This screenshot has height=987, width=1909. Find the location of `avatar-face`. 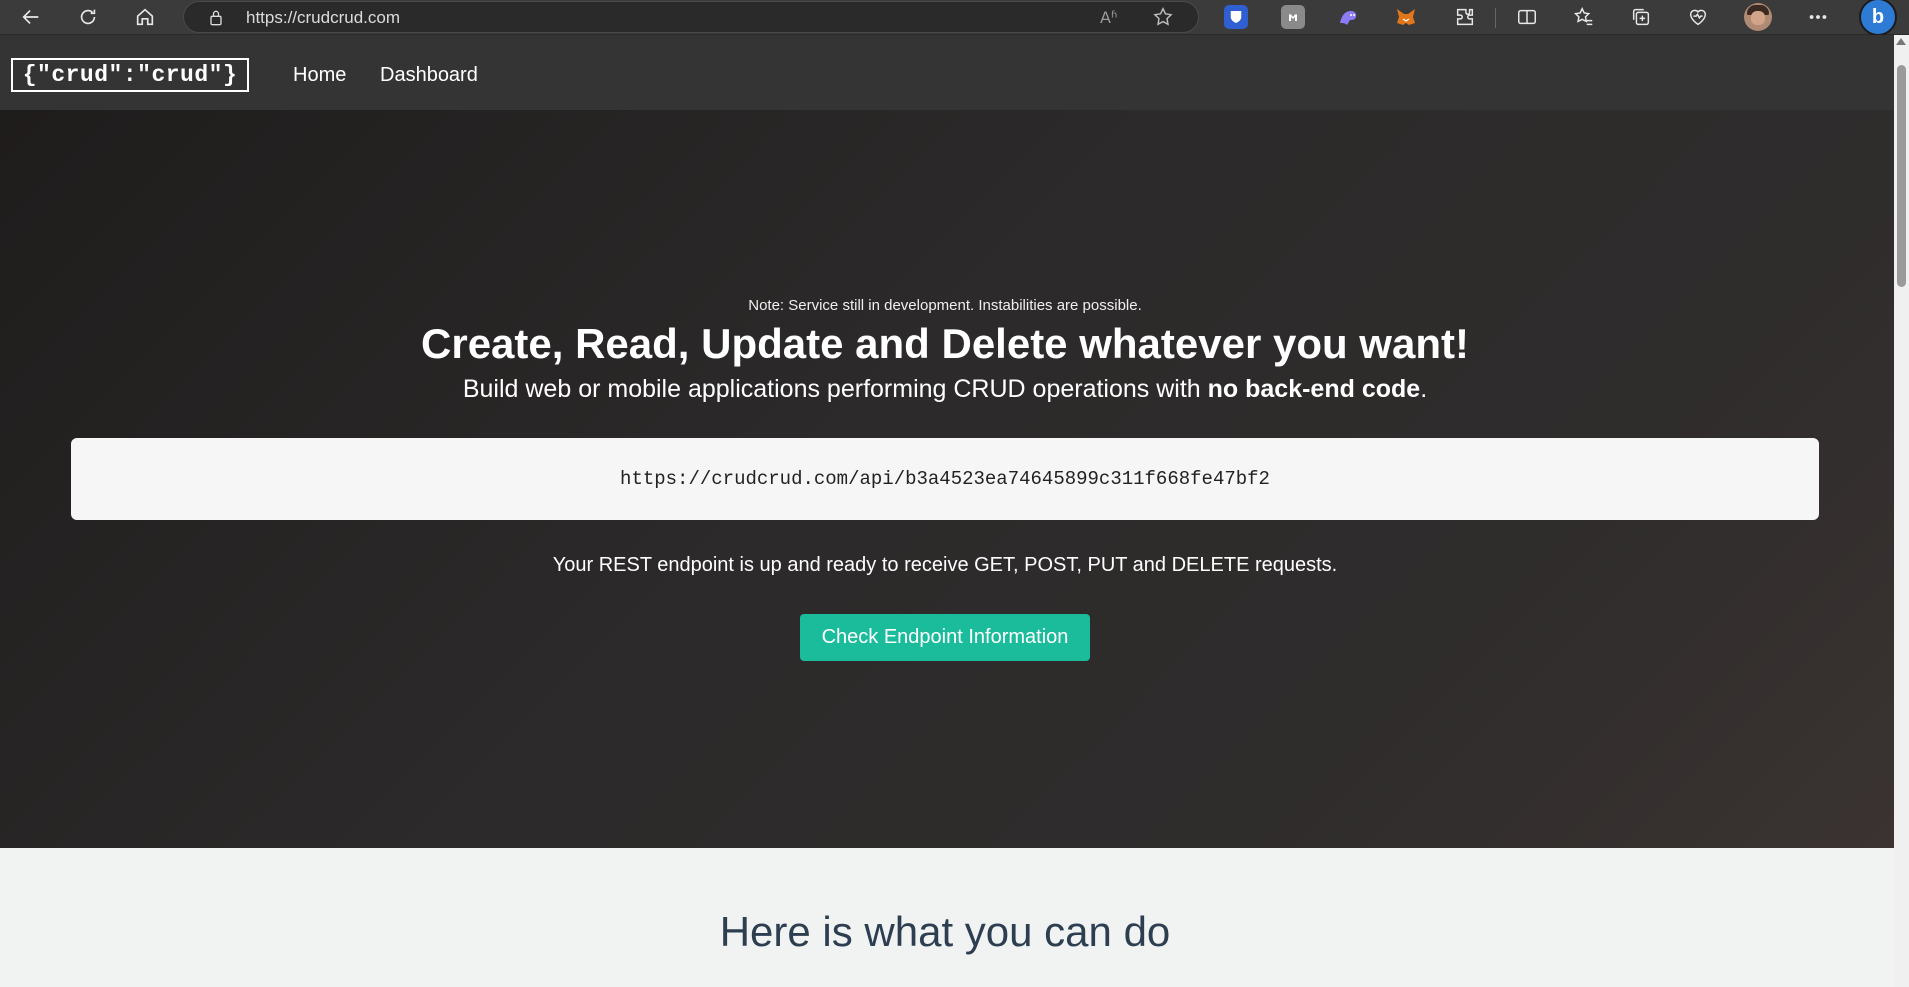

avatar-face is located at coordinates (1758, 18).